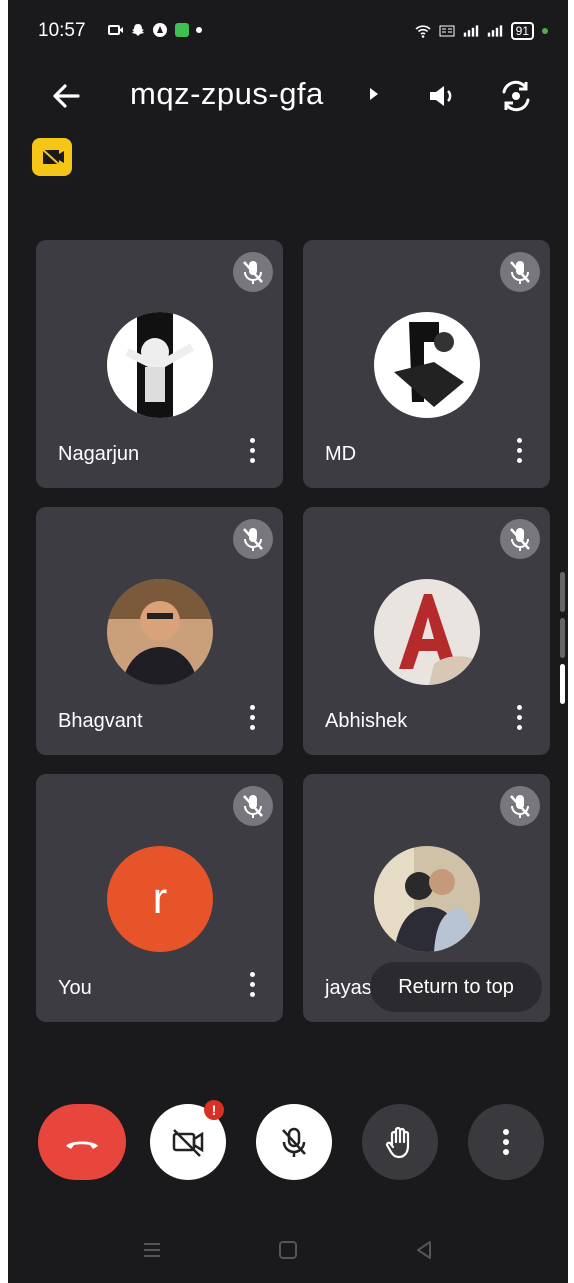  What do you see at coordinates (545, 31) in the screenshot?
I see `privacy-dot` at bounding box center [545, 31].